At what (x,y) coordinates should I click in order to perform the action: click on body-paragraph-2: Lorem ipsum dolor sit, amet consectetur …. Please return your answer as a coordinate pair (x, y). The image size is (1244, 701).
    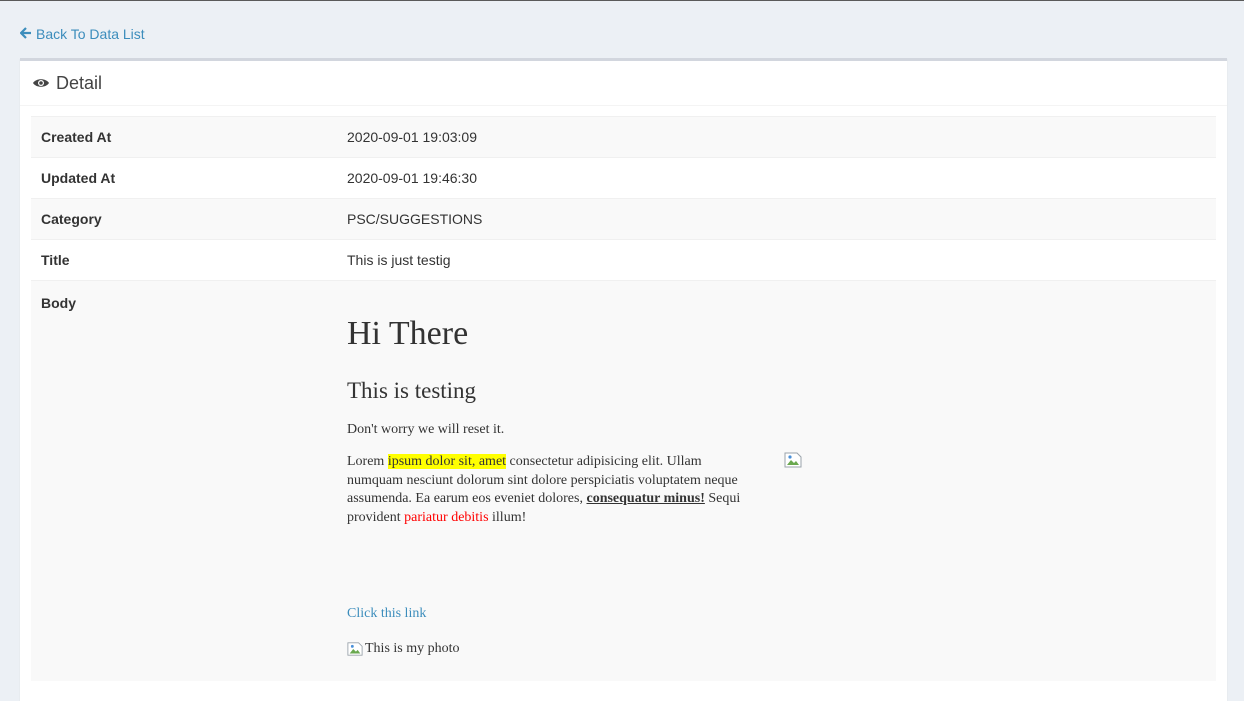
    Looking at the image, I should click on (547, 490).